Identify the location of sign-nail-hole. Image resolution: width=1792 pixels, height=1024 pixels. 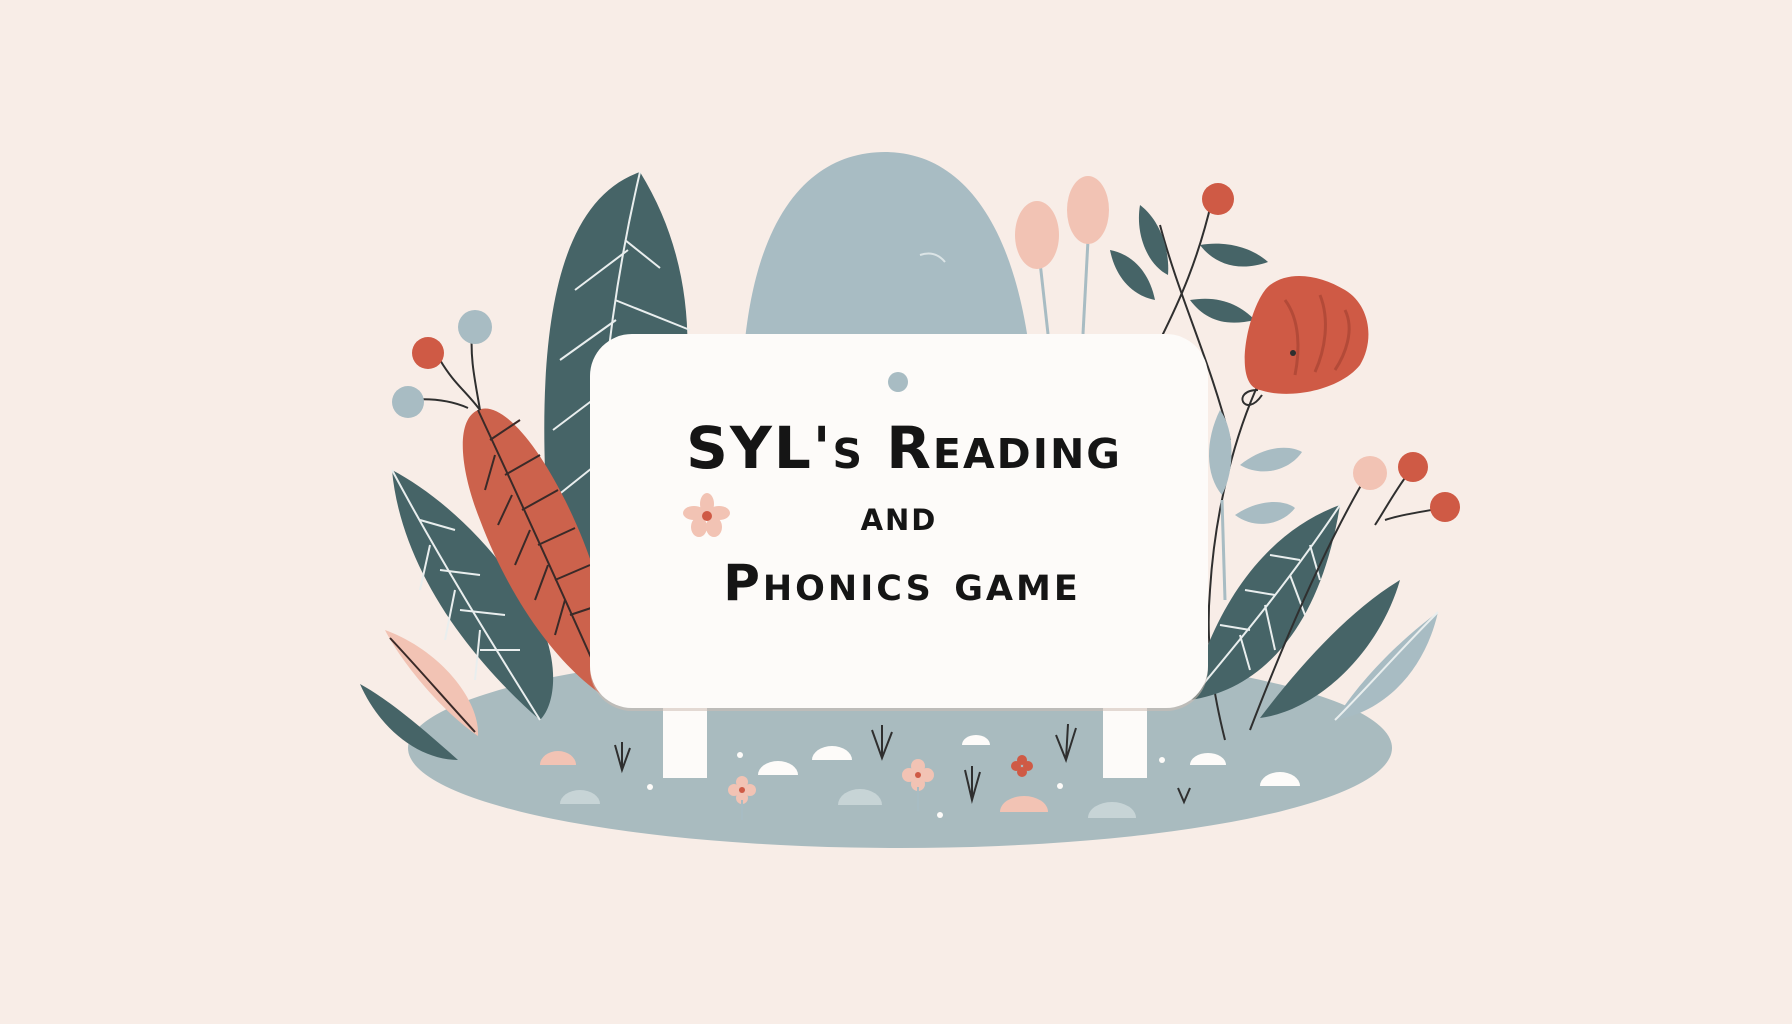
(898, 382).